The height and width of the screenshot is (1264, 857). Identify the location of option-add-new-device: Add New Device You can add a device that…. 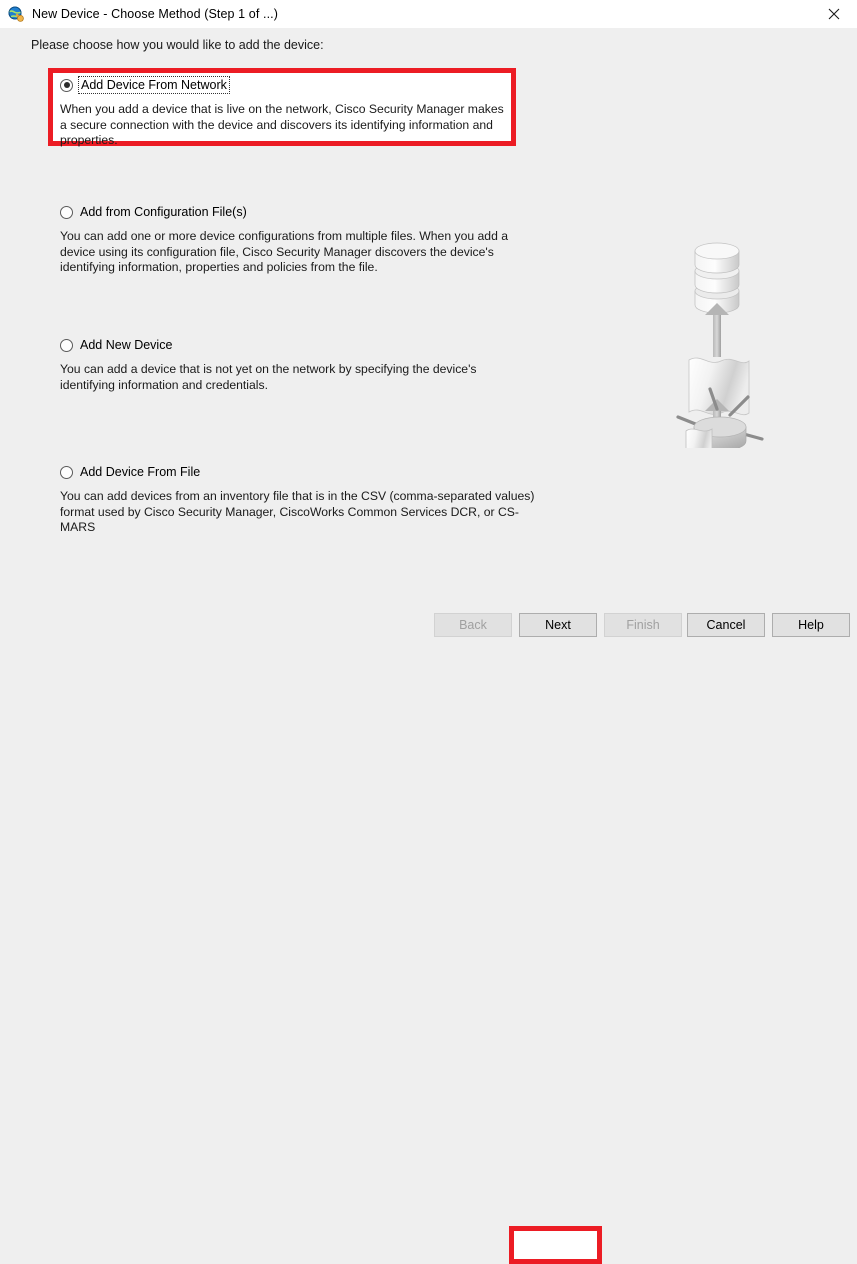
(282, 365).